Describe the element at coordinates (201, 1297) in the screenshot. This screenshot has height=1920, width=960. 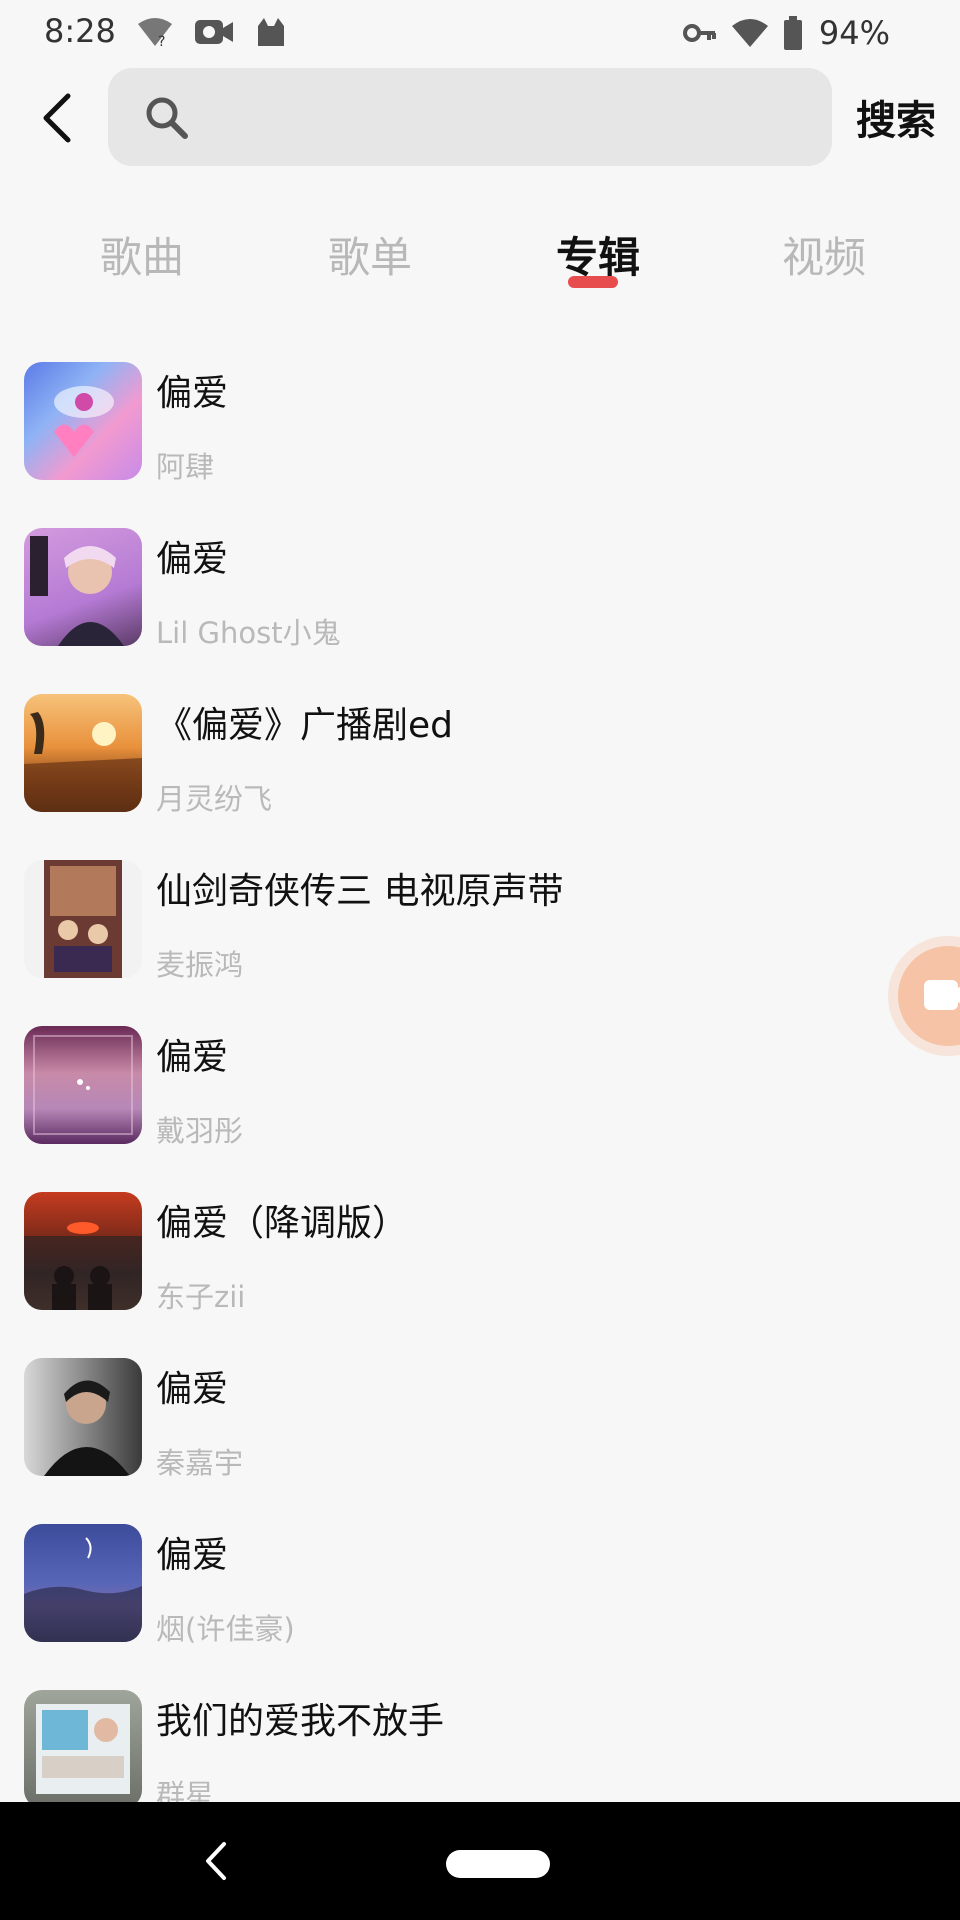
I see `album-artist: 东子zii` at that location.